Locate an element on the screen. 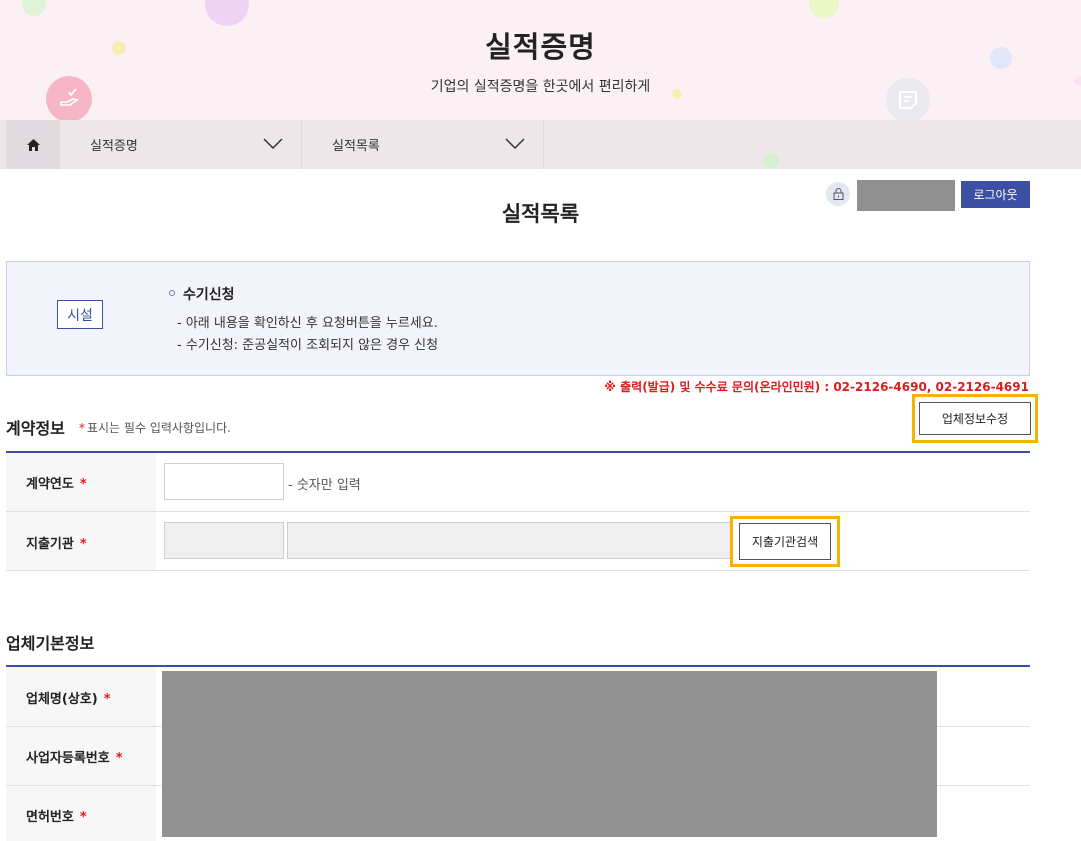  form-row-contract-year: 계약연도 * is located at coordinates (518, 482).